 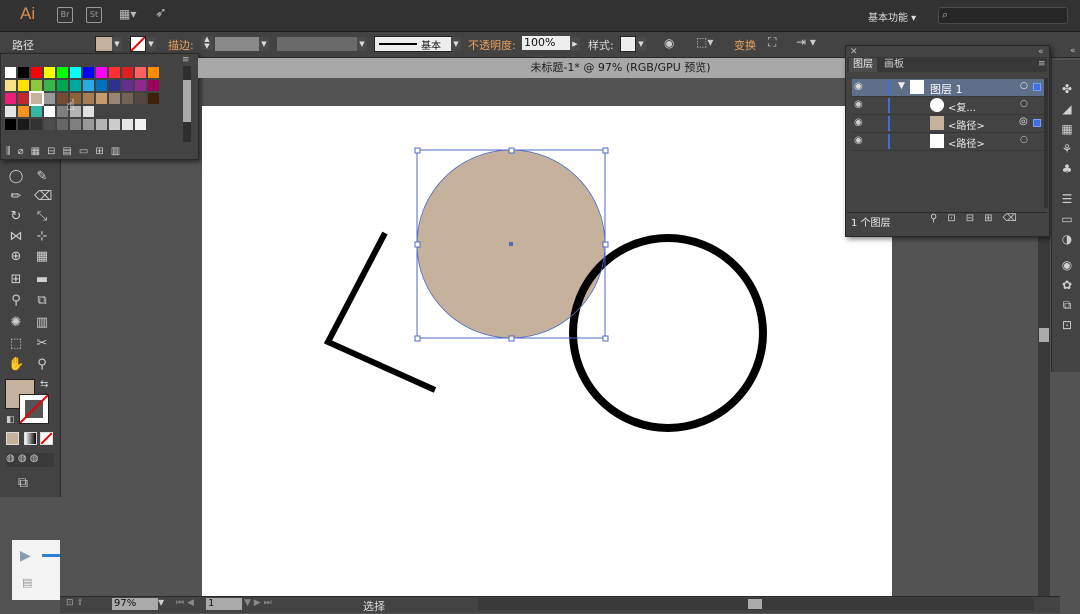 What do you see at coordinates (117, 44) in the screenshot?
I see `fill-dropdown-icon: ▼` at bounding box center [117, 44].